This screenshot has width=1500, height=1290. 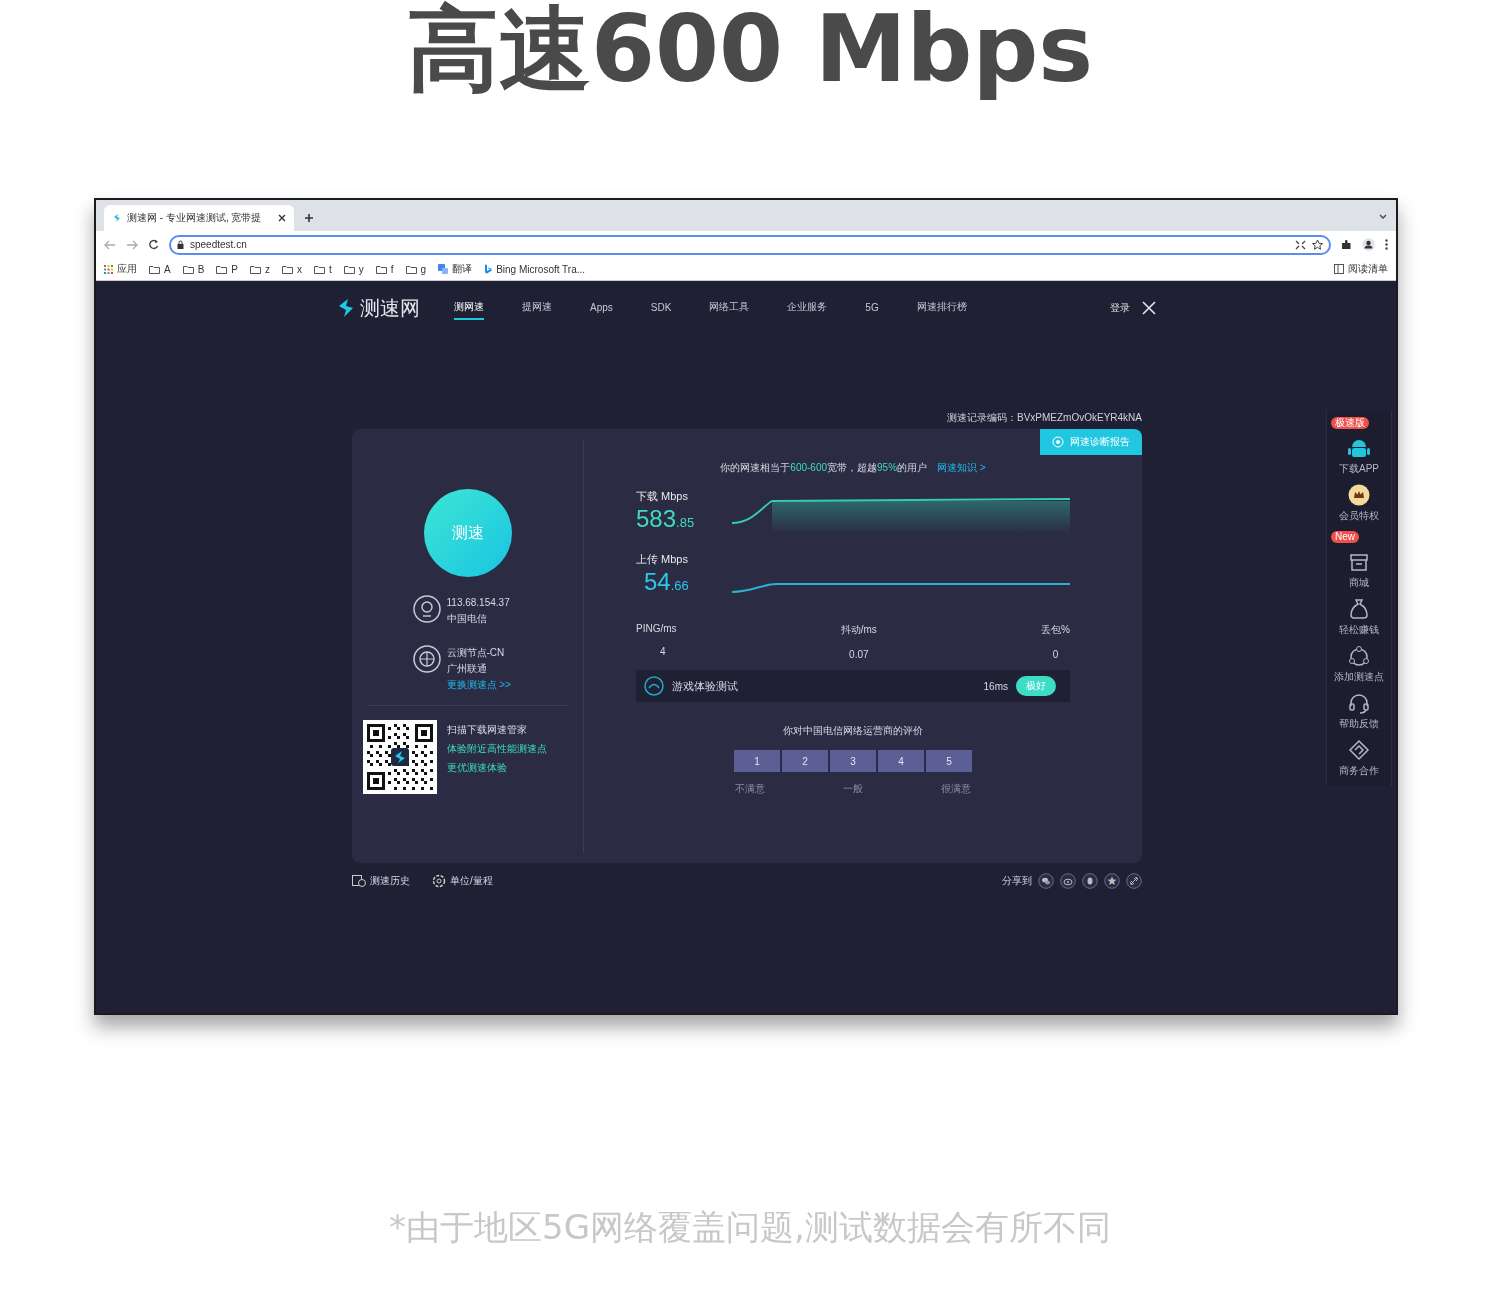 I want to click on menu-dots-icon, so click(x=1386, y=244).